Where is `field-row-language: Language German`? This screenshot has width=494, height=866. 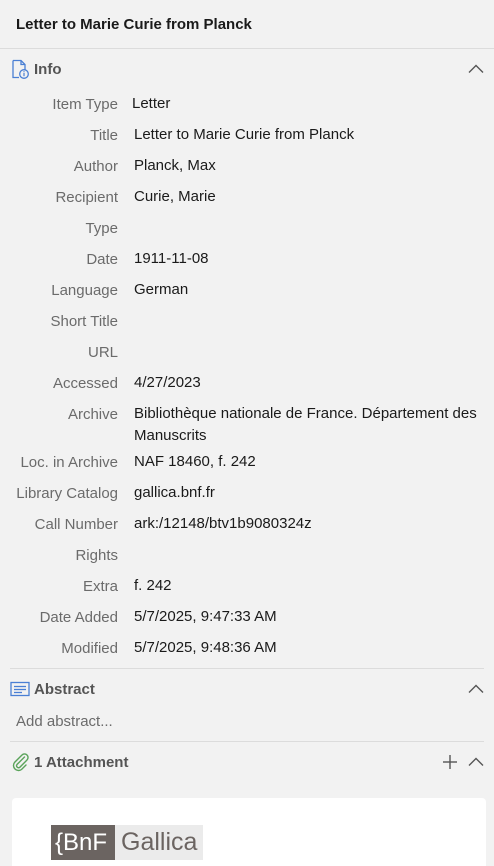 field-row-language: Language German is located at coordinates (247, 290).